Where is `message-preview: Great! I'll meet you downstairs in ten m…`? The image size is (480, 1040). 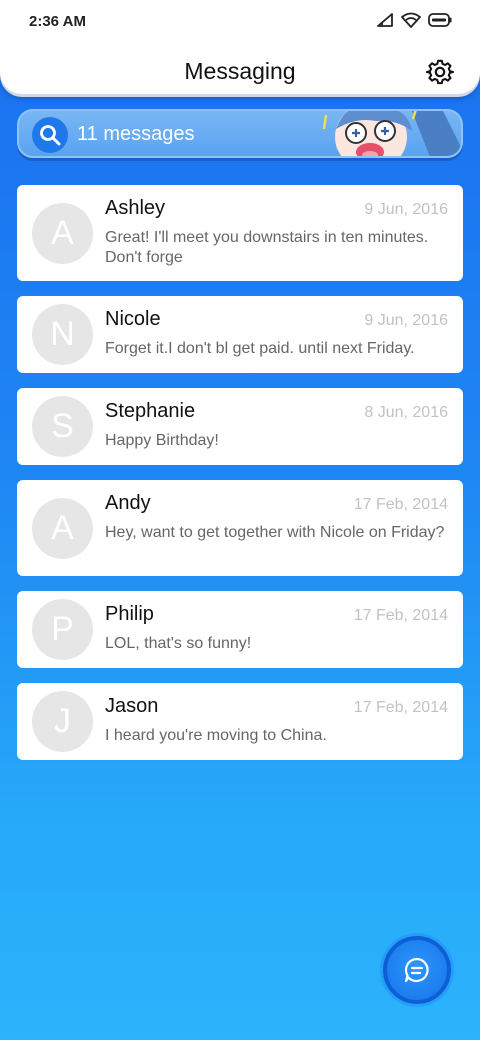
message-preview: Great! I'll meet you downstairs in ten m… is located at coordinates (267, 247).